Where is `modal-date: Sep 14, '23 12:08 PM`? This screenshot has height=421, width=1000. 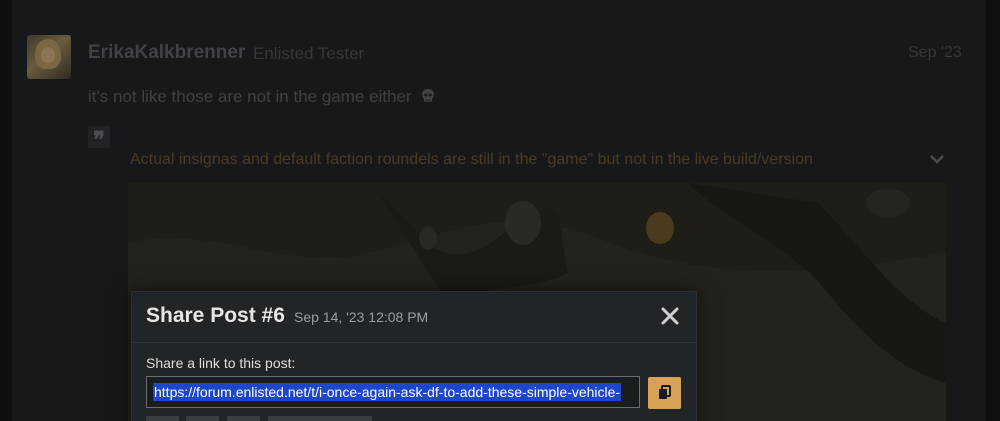
modal-date: Sep 14, '23 12:08 PM is located at coordinates (361, 317).